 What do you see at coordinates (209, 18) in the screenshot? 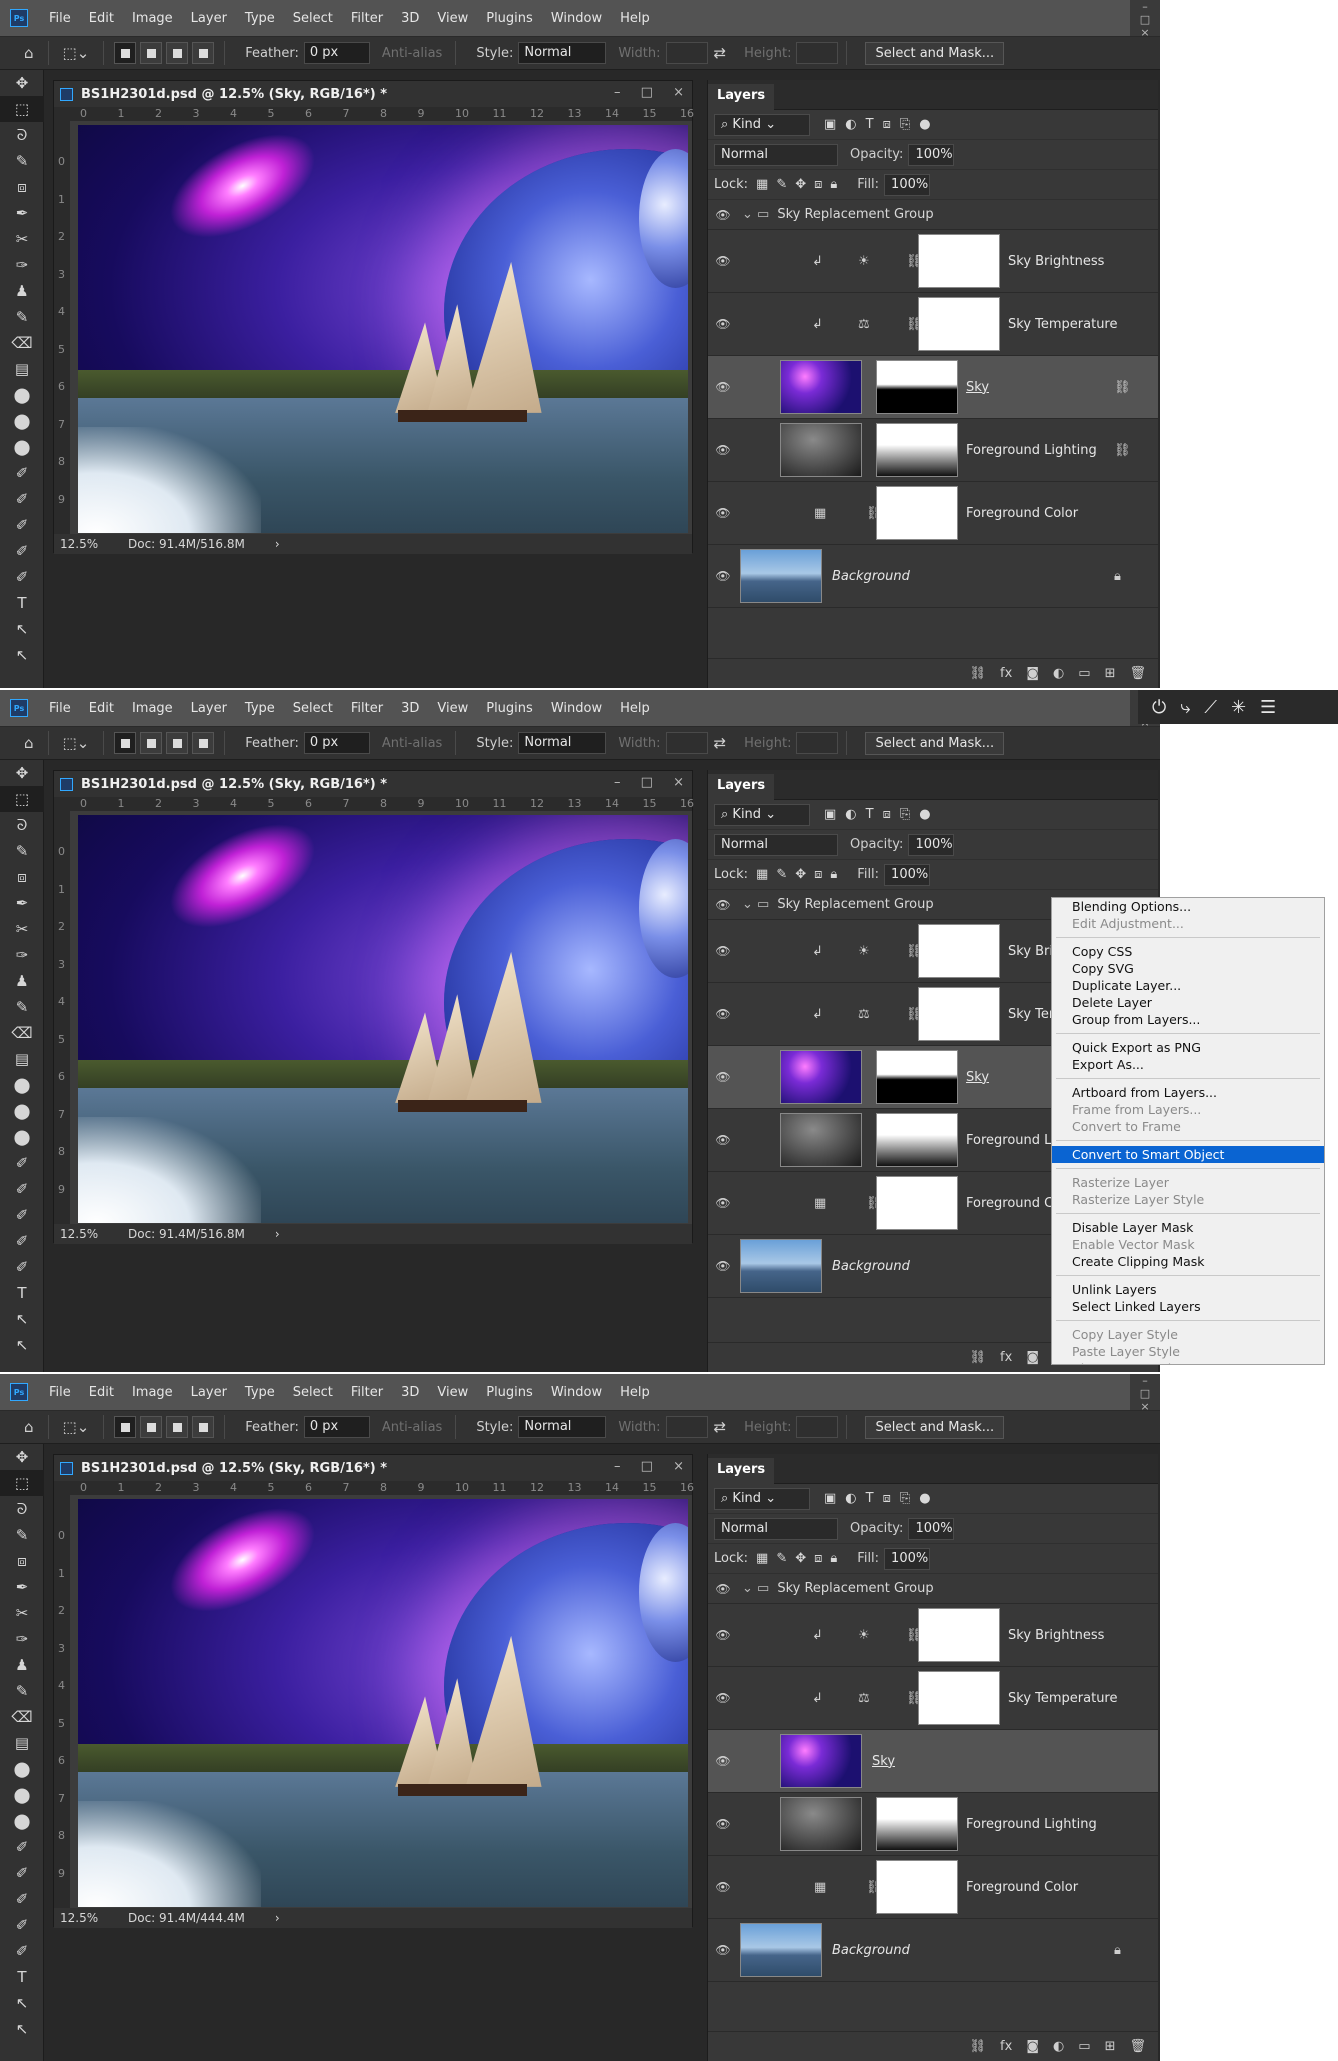
I see `menu-layer: Layer` at bounding box center [209, 18].